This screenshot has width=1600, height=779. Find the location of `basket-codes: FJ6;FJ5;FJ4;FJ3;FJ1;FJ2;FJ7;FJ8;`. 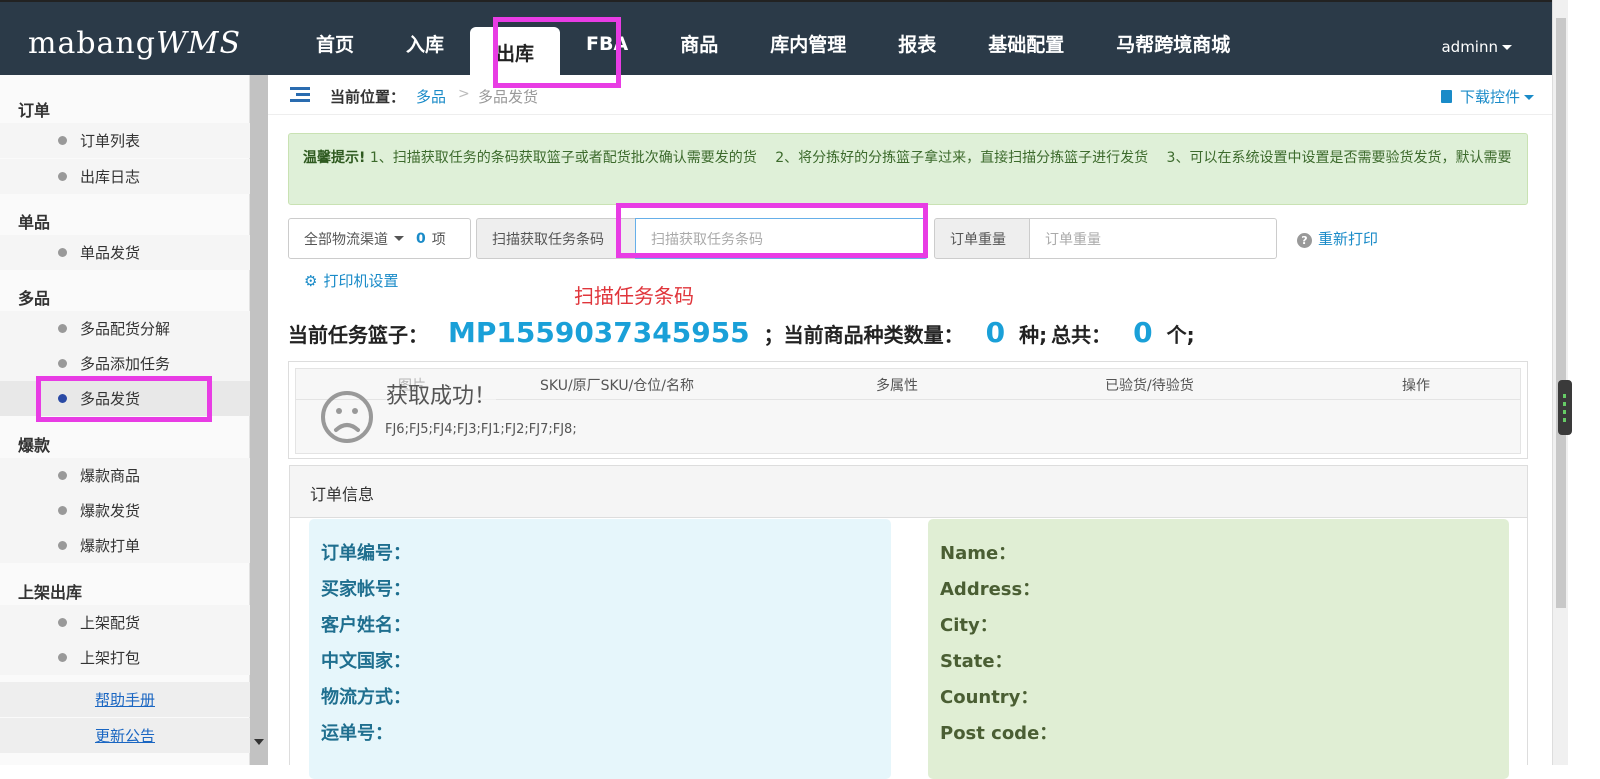

basket-codes: FJ6;FJ5;FJ4;FJ3;FJ1;FJ2;FJ7;FJ8; is located at coordinates (481, 429).